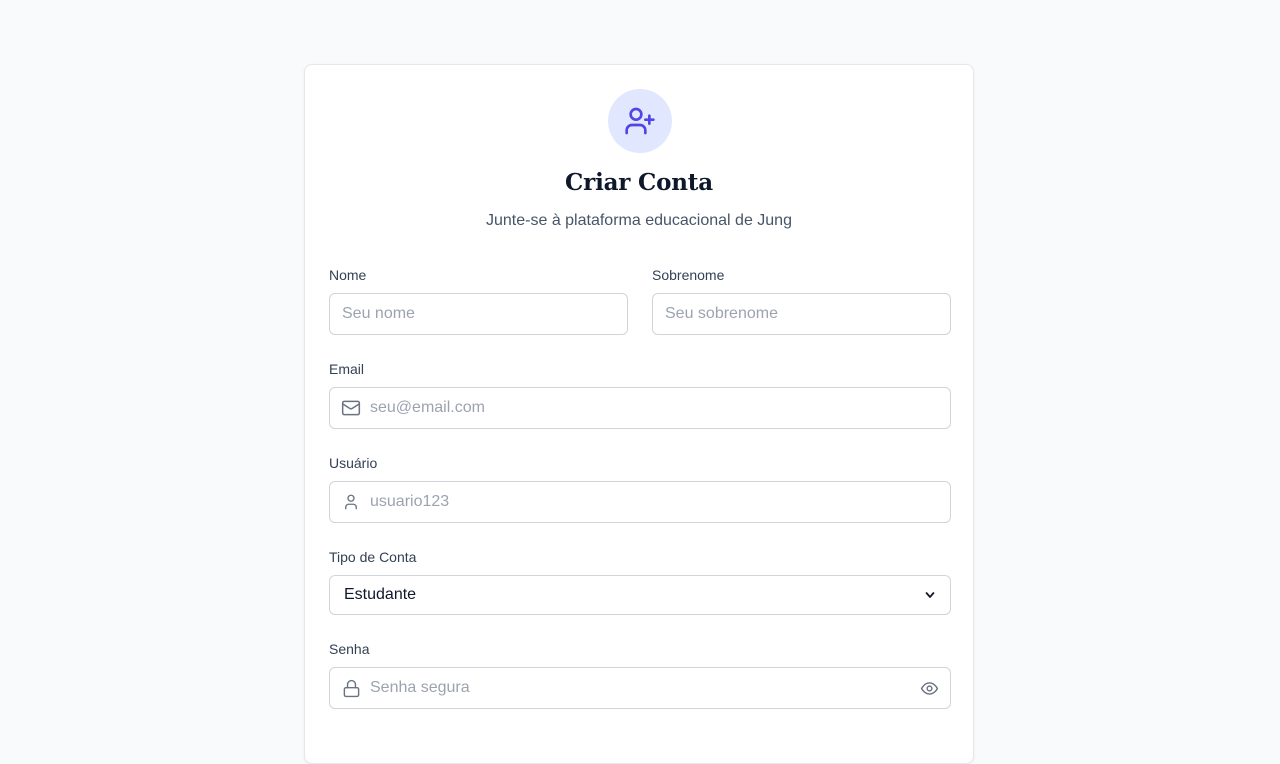 Image resolution: width=1280 pixels, height=764 pixels. What do you see at coordinates (640, 595) in the screenshot?
I see `account-type-select: Estudante` at bounding box center [640, 595].